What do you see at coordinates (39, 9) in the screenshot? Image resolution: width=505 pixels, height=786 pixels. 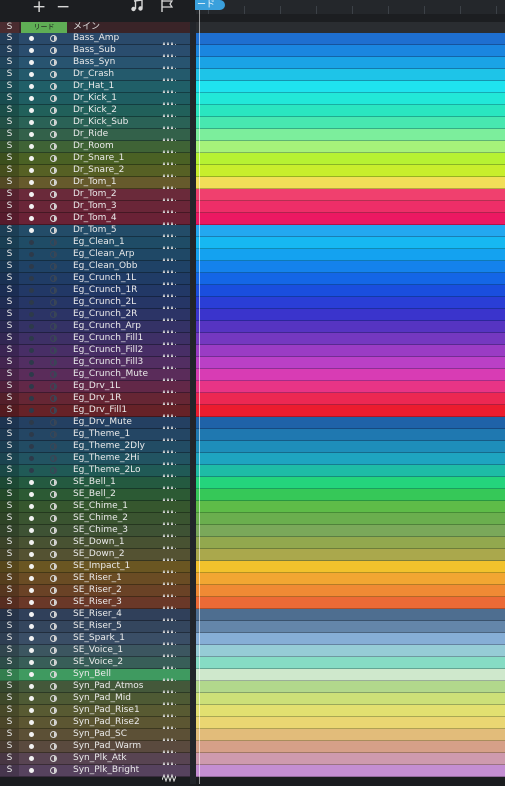 I see `add-track-button: +` at bounding box center [39, 9].